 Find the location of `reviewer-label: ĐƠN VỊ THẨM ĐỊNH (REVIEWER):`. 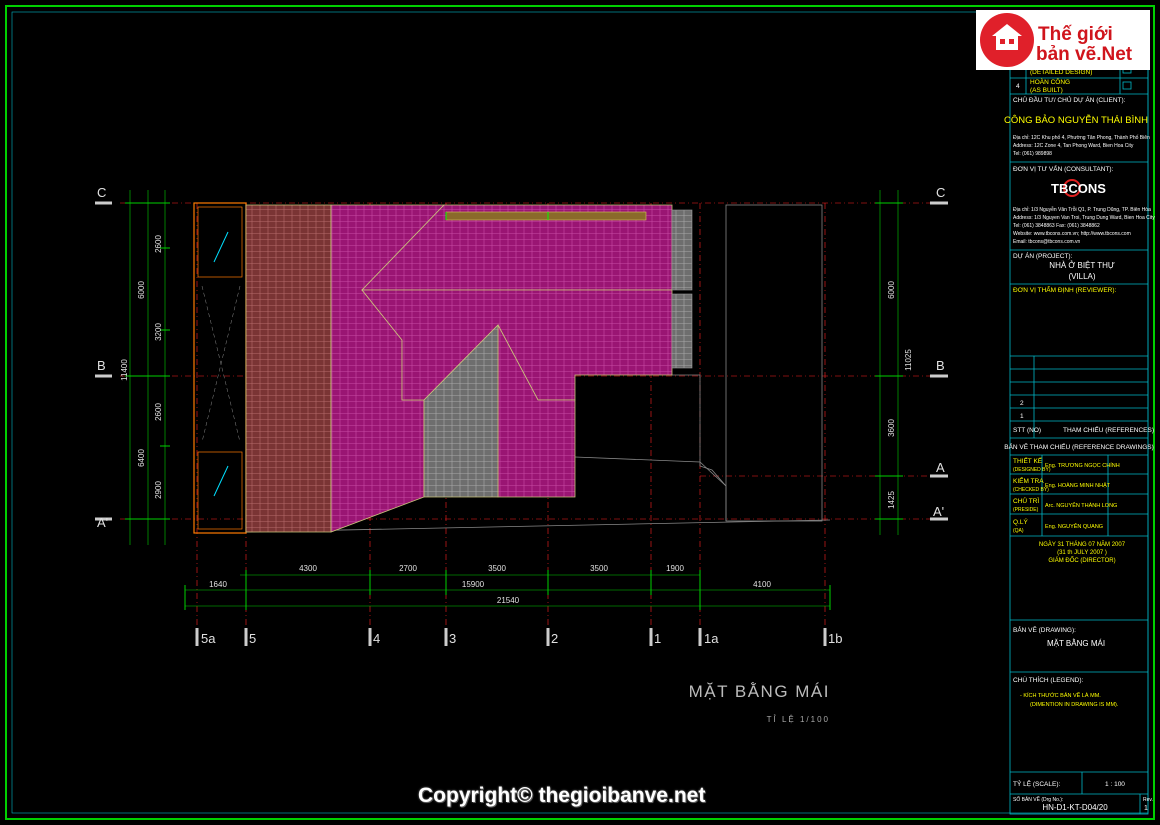

reviewer-label: ĐƠN VỊ THẨM ĐỊNH (REVIEWER): is located at coordinates (1065, 289).